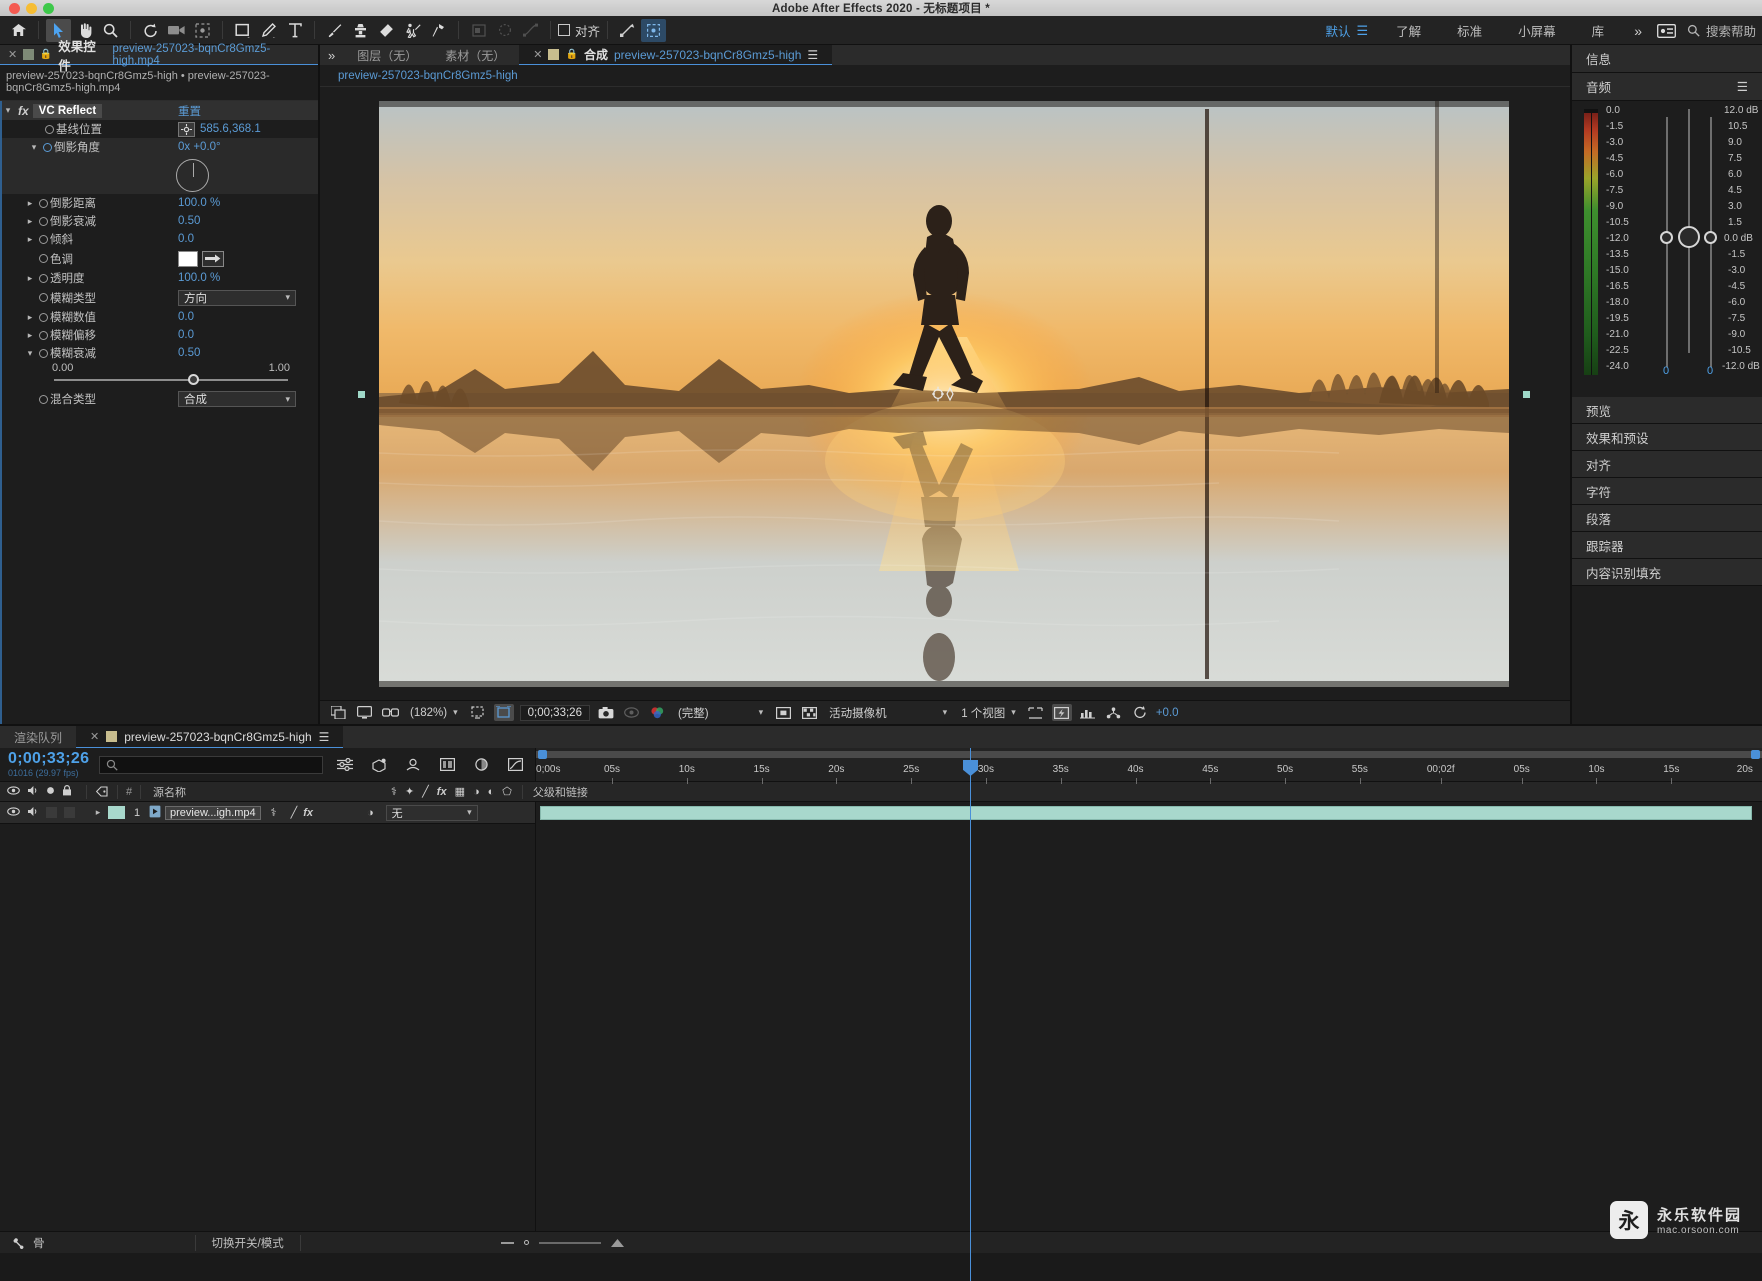 The width and height of the screenshot is (1762, 1281). I want to click on align-left-icon, so click(478, 30).